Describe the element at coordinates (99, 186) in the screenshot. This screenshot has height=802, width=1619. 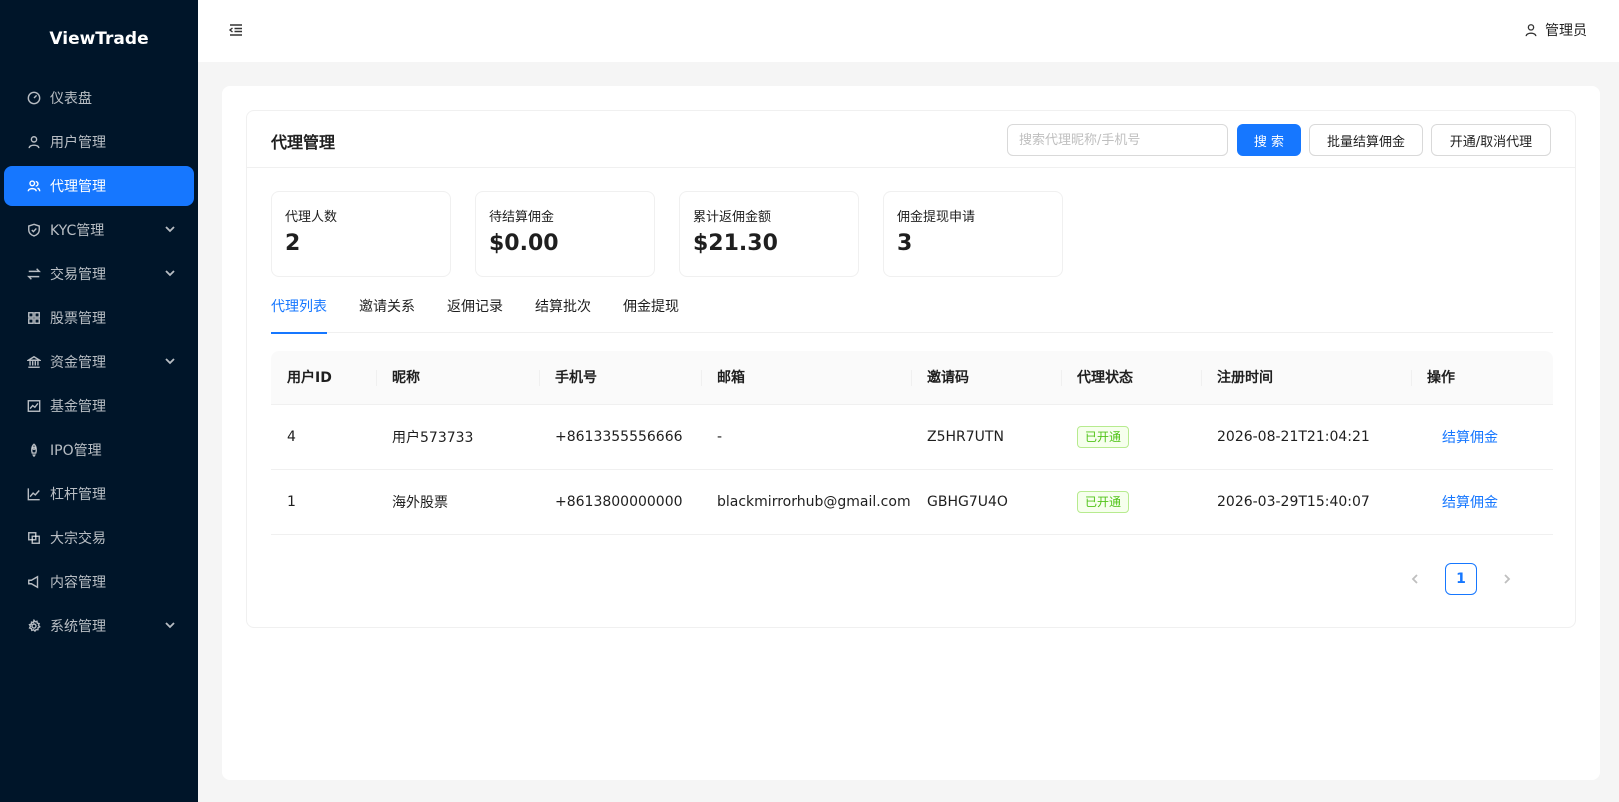
I see `sidebar-item-agents: 代理管理` at that location.